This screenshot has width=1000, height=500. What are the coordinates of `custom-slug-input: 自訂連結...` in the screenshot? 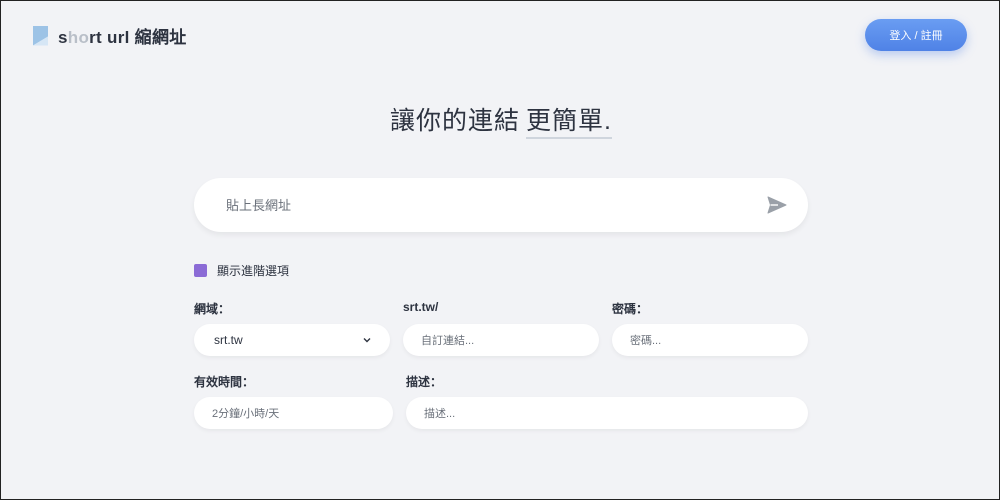 It's located at (501, 340).